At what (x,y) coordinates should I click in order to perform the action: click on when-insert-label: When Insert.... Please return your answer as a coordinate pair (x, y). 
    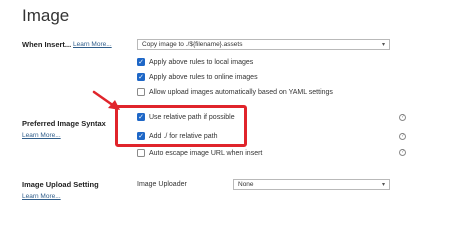
    Looking at the image, I should click on (47, 44).